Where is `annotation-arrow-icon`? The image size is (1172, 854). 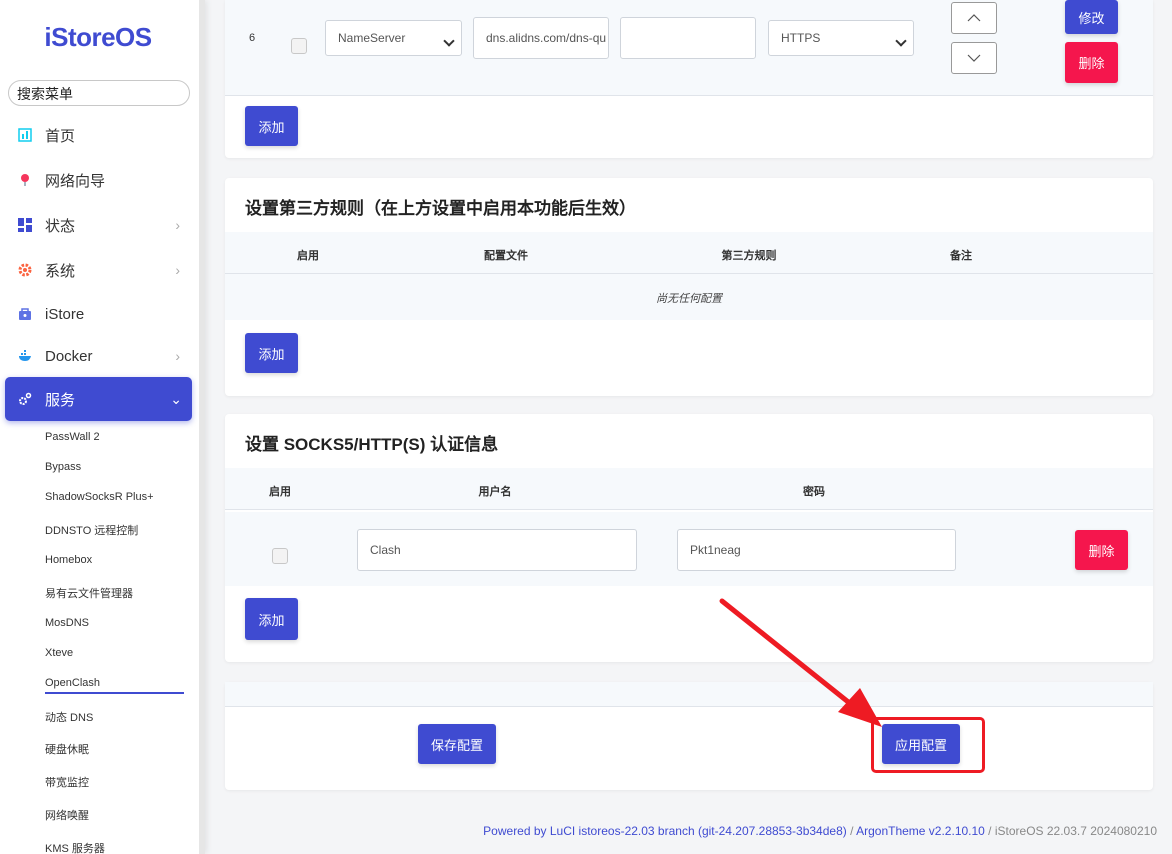 annotation-arrow-icon is located at coordinates (800, 662).